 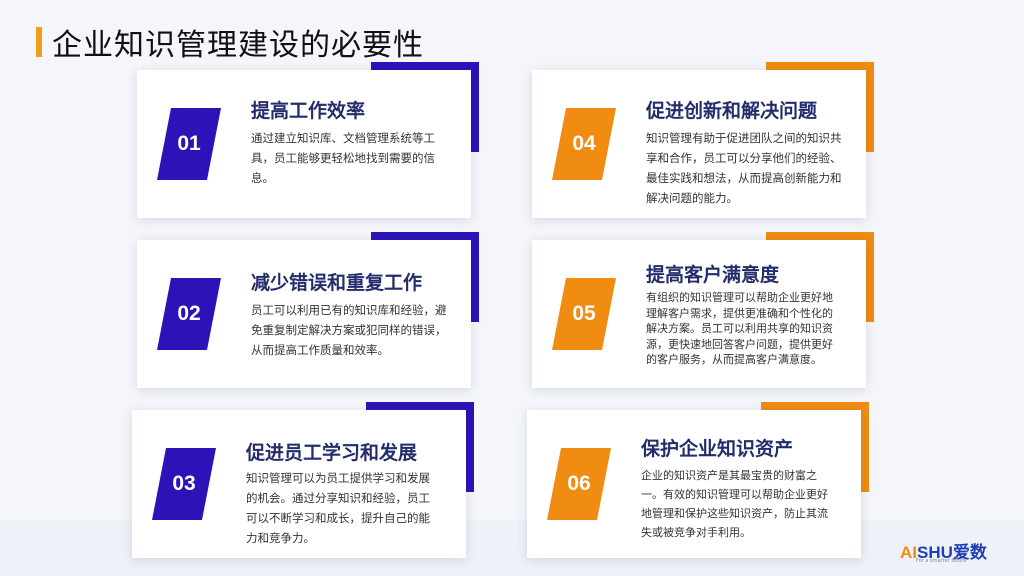 I want to click on card-title: 减少错误和重复工作, so click(x=337, y=283).